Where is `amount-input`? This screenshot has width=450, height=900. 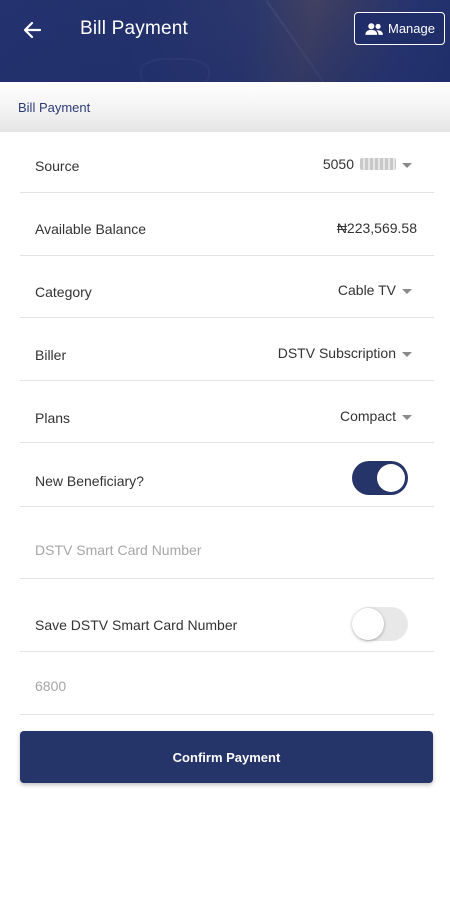 amount-input is located at coordinates (225, 686).